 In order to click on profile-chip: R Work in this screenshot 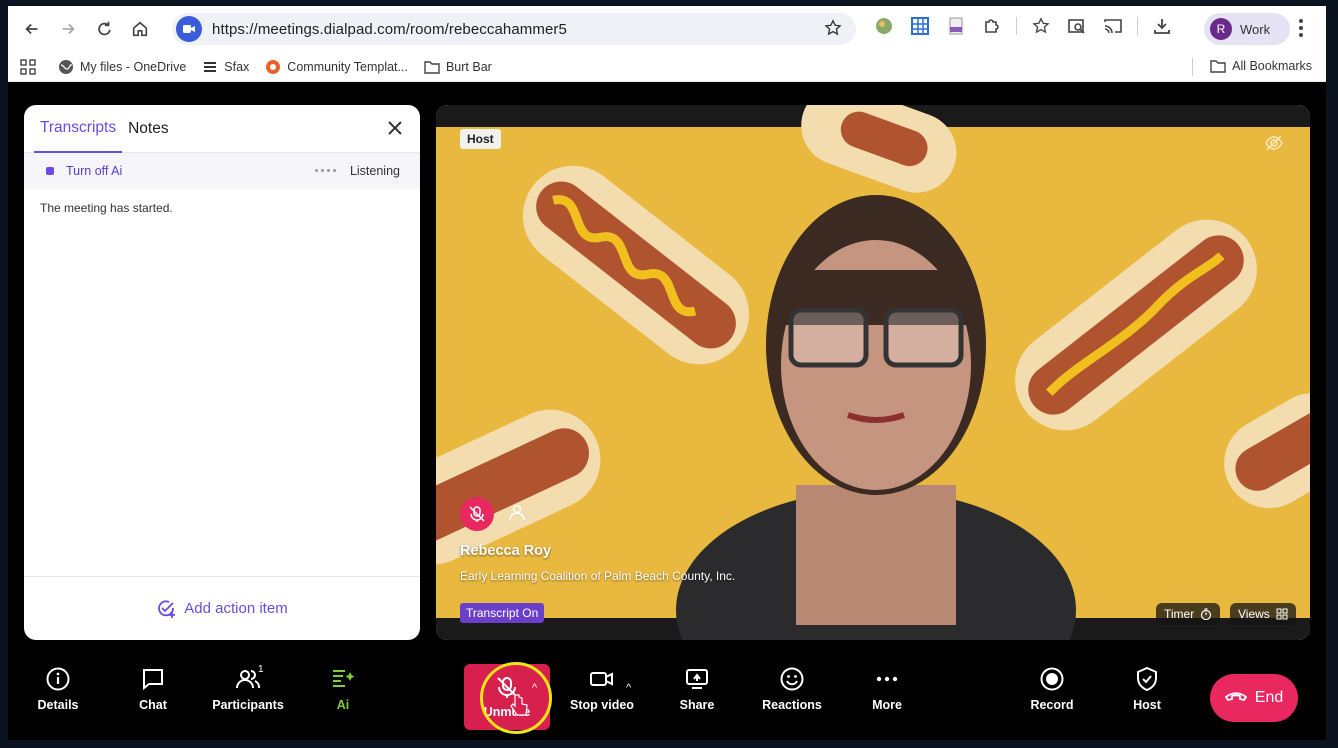, I will do `click(1247, 29)`.